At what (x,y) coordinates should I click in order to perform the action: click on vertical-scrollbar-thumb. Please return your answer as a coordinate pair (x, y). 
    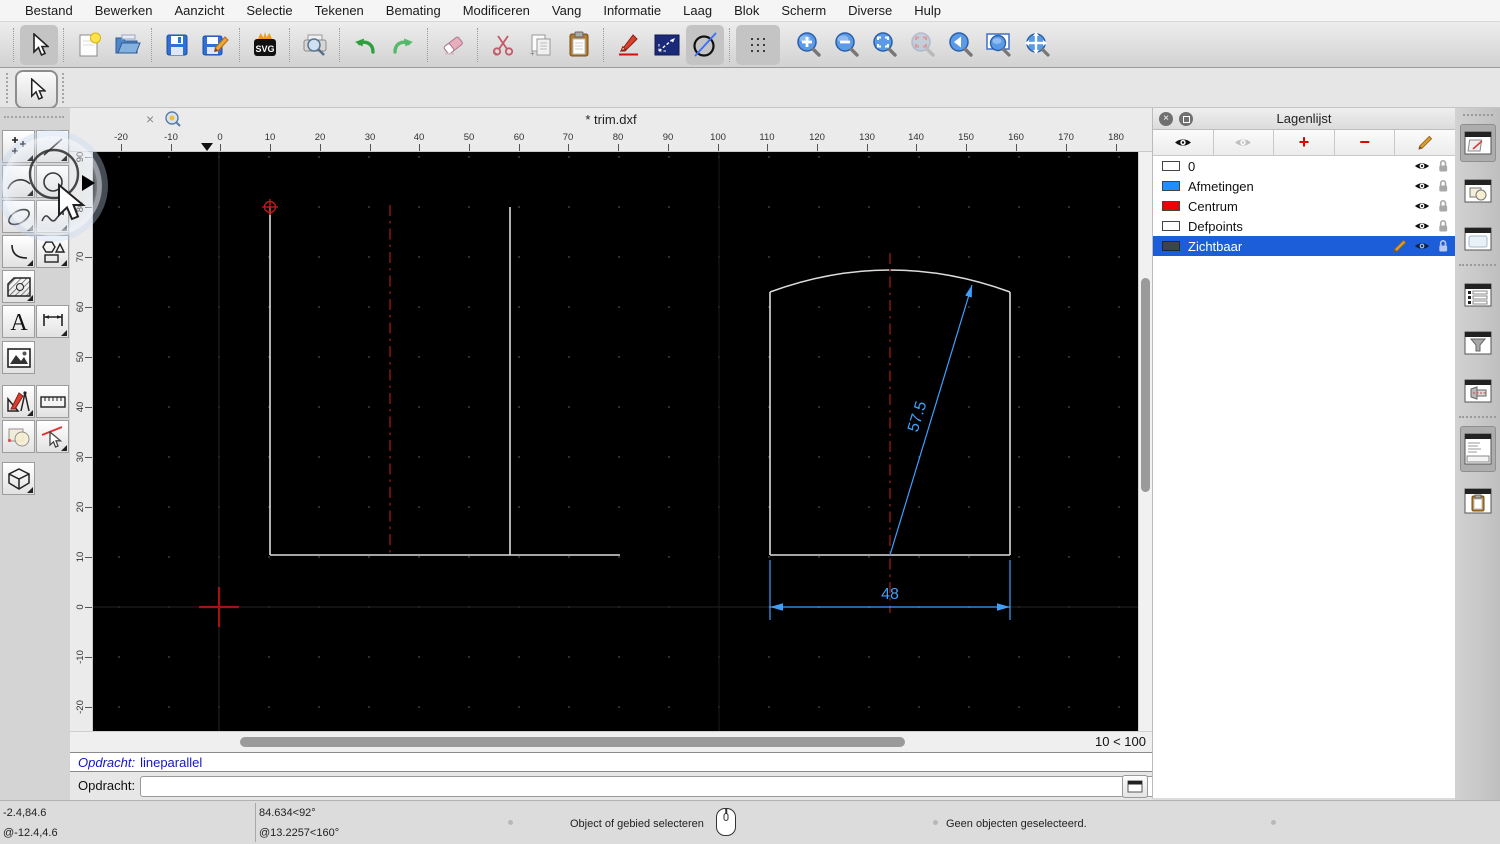
    Looking at the image, I should click on (1145, 385).